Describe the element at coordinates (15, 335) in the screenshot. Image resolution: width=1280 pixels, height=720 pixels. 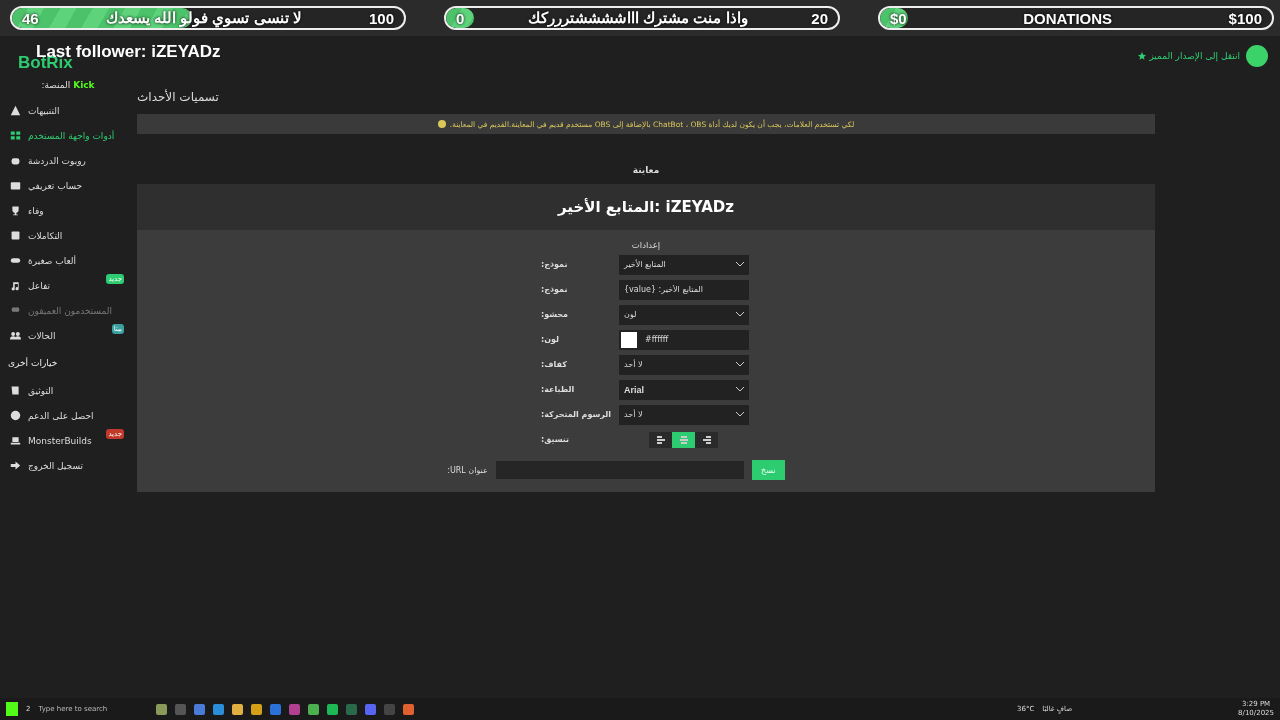
I see `people-icon` at that location.